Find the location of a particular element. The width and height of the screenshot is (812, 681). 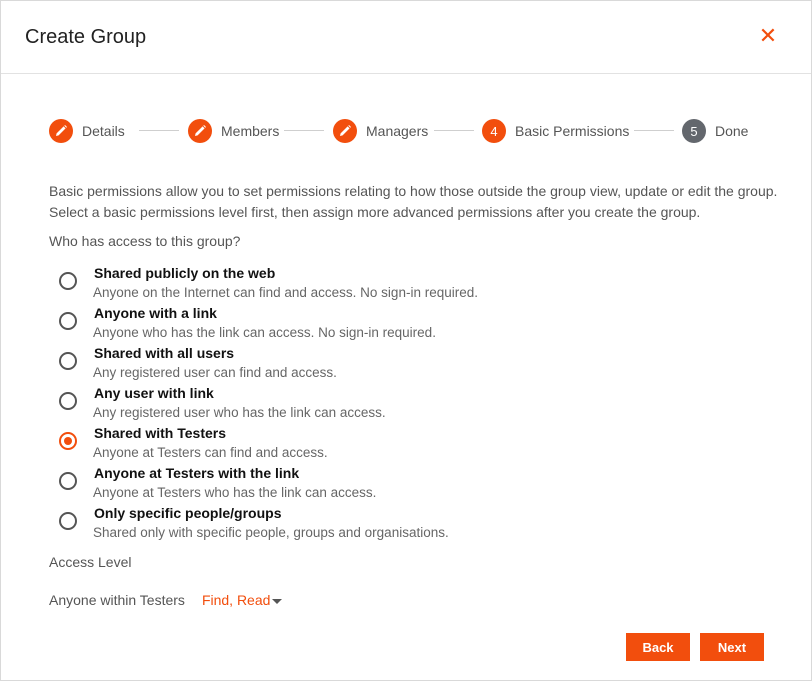

access-level-heading: Access Level is located at coordinates (90, 562).